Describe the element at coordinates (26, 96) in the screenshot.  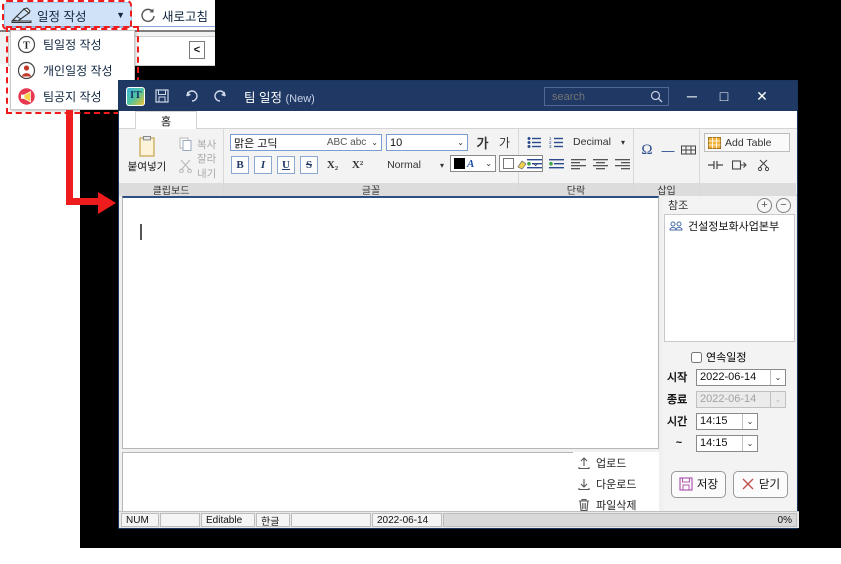
I see `megaphone-circle-icon` at that location.